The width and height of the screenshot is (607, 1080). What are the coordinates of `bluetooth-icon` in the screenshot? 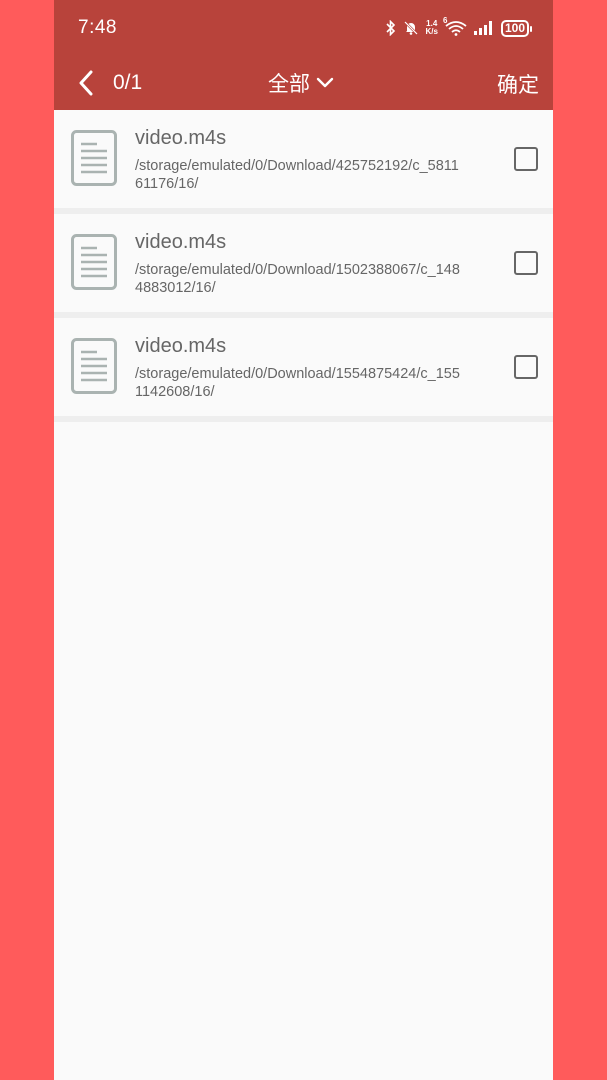 It's located at (390, 28).